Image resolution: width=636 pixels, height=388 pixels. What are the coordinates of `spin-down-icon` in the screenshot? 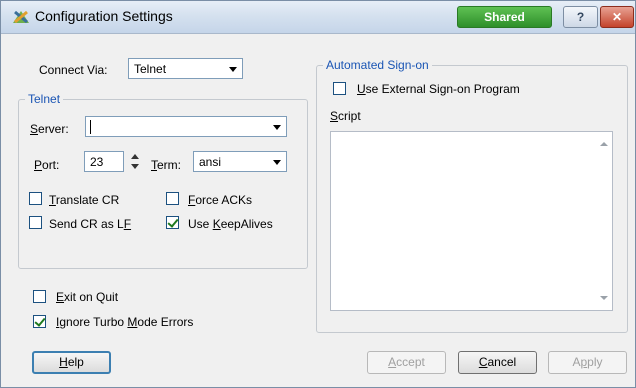 It's located at (135, 166).